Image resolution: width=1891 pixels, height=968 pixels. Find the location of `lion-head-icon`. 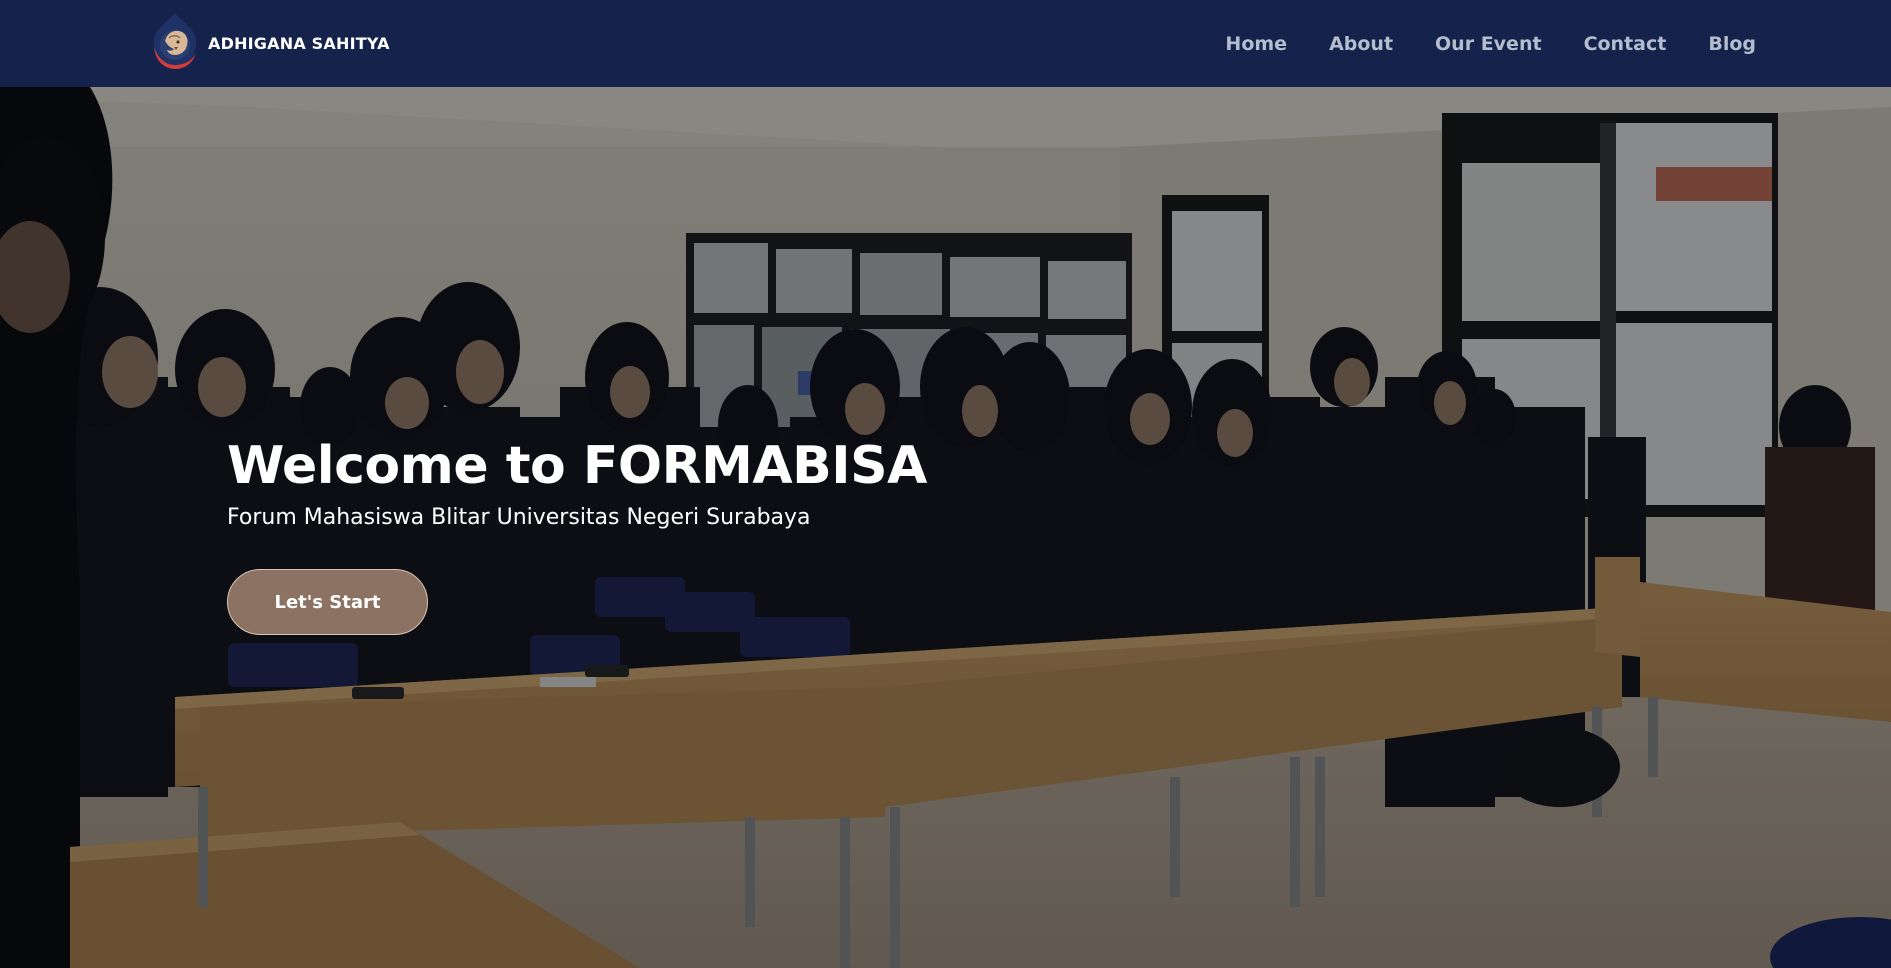

lion-head-icon is located at coordinates (175, 41).